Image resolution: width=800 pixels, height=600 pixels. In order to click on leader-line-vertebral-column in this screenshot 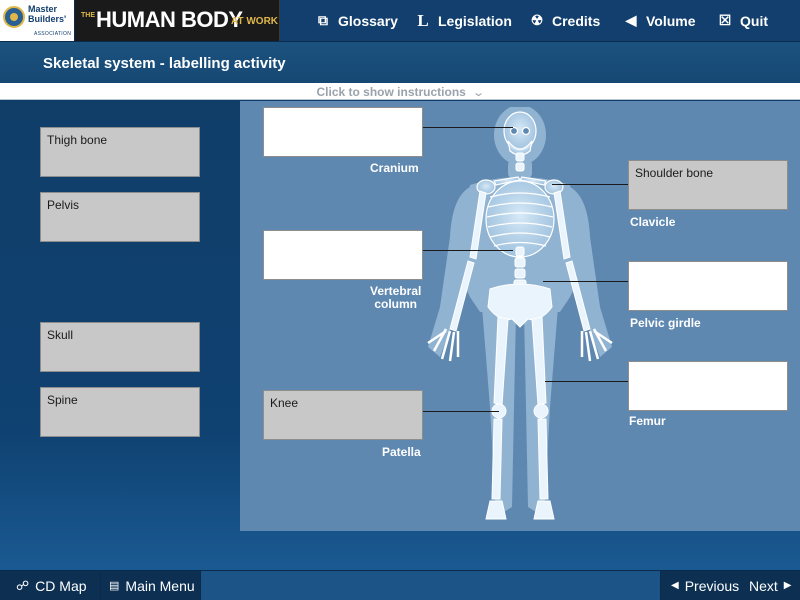, I will do `click(468, 250)`.